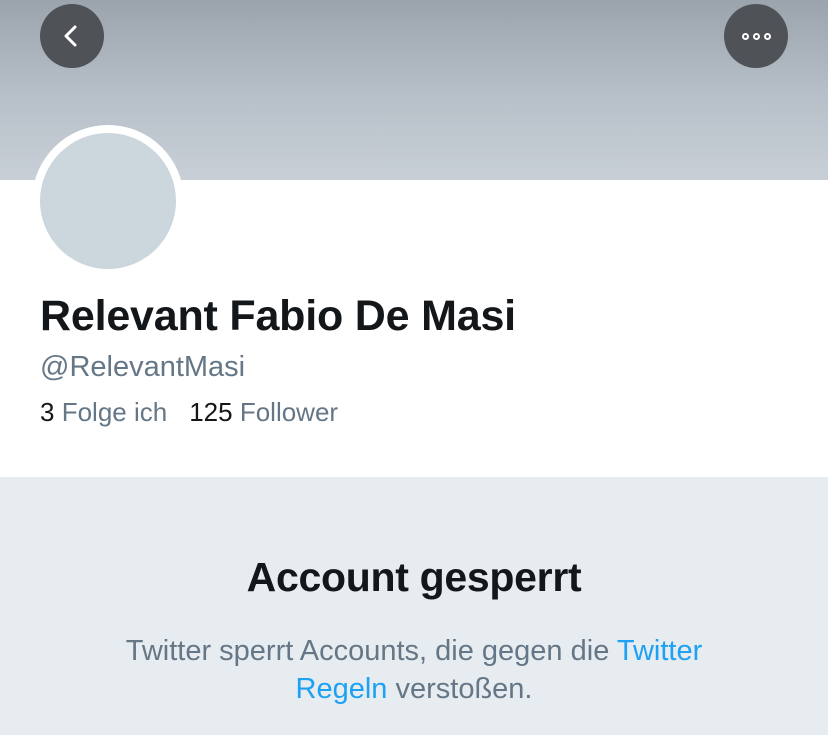  Describe the element at coordinates (460, 689) in the screenshot. I see `suspended-message-end: verstoßen.` at that location.